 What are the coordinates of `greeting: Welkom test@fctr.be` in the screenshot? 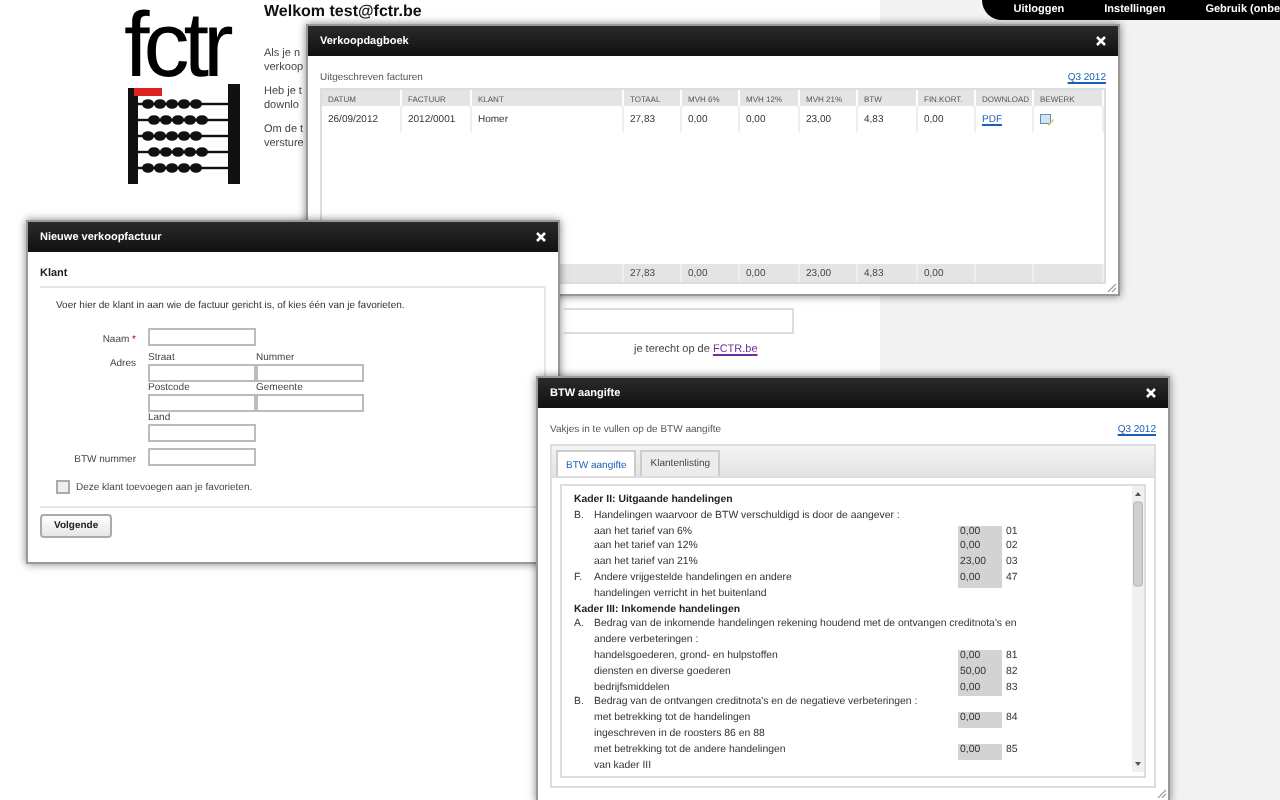 It's located at (343, 12).